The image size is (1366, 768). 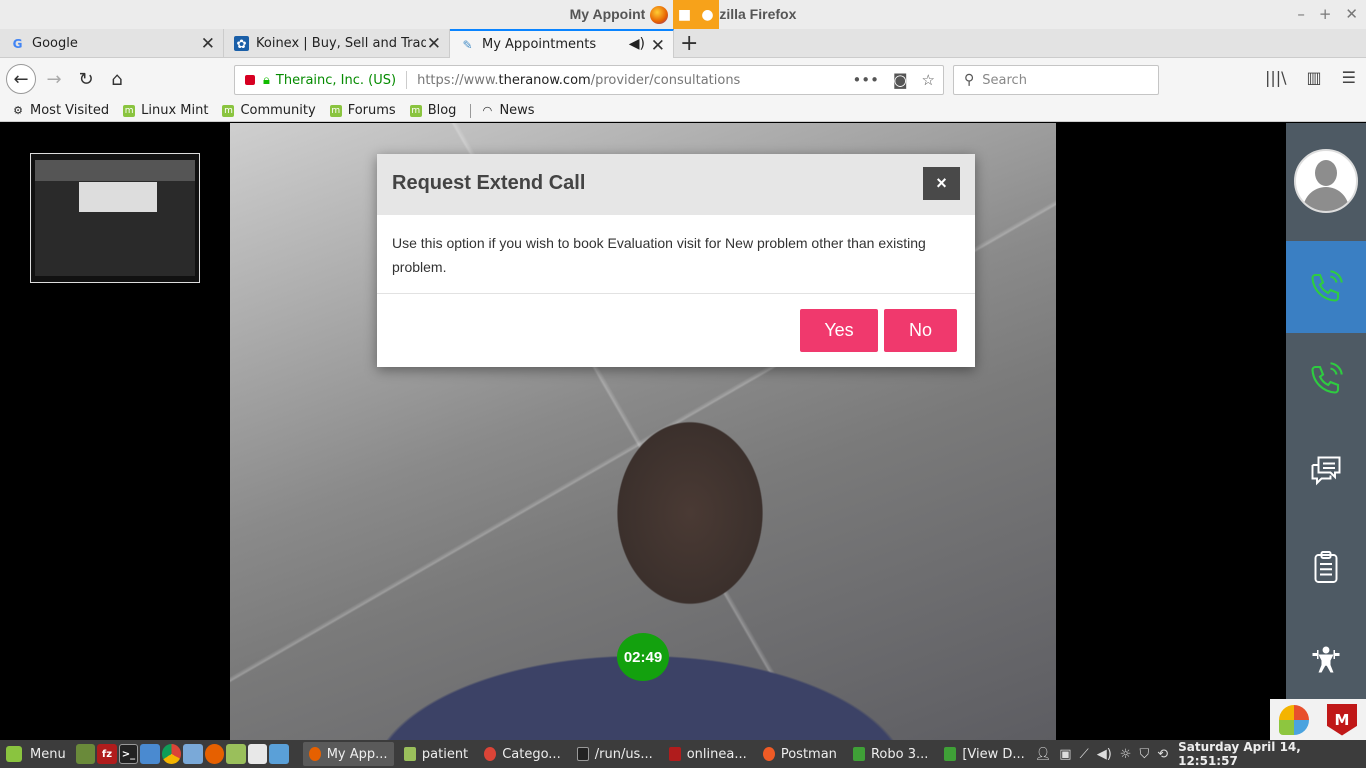 I want to click on new-tab-button: +, so click(x=689, y=43).